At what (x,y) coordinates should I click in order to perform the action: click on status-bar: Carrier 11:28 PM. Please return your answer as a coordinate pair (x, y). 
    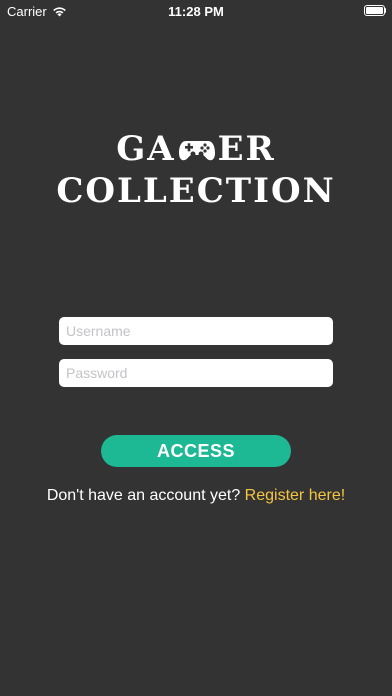
    Looking at the image, I should click on (196, 11).